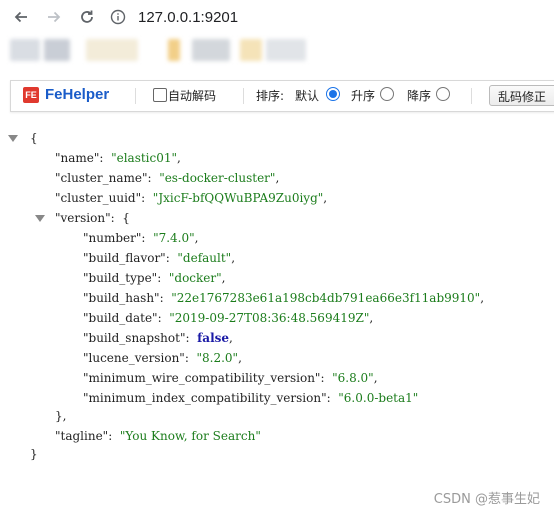  I want to click on json-string-value: "JxicF-bfQQWuBPA9Zu0iyg", so click(238, 198).